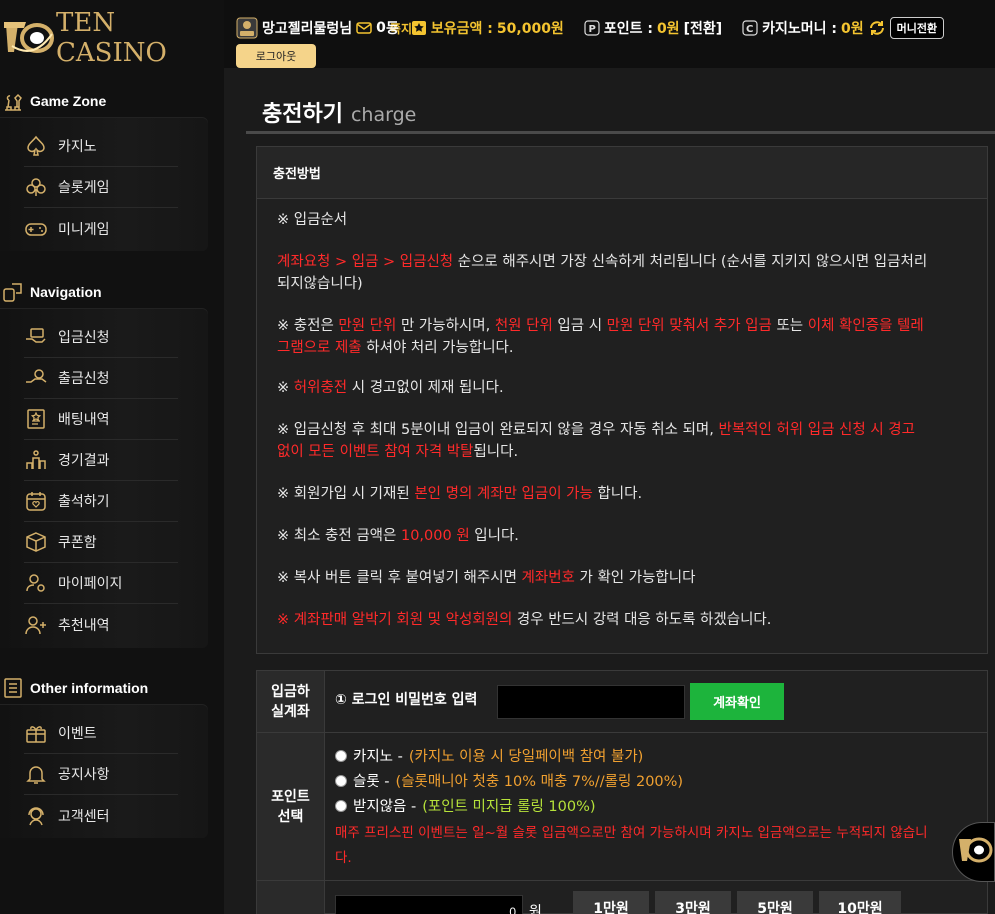  Describe the element at coordinates (737, 701) in the screenshot. I see `account-check-button: 계좌확인` at that location.